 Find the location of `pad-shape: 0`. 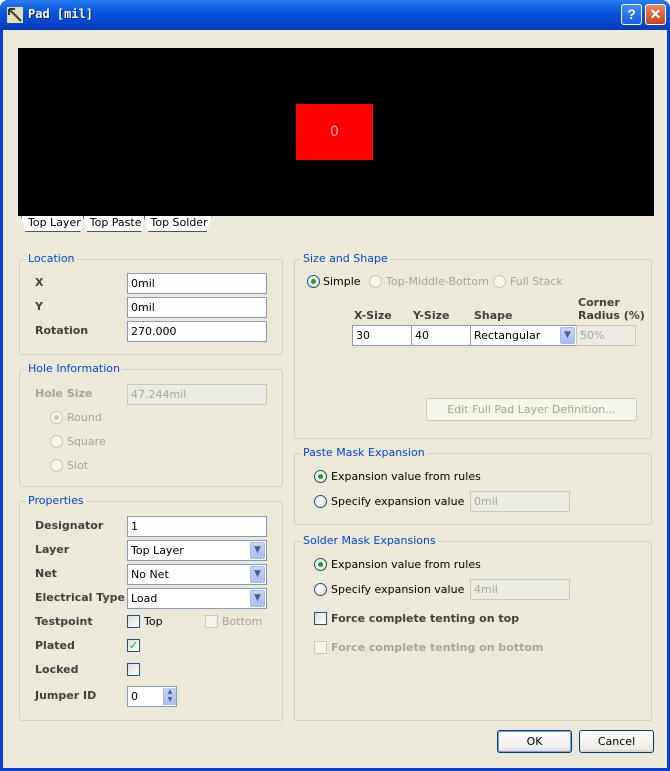

pad-shape: 0 is located at coordinates (334, 132).